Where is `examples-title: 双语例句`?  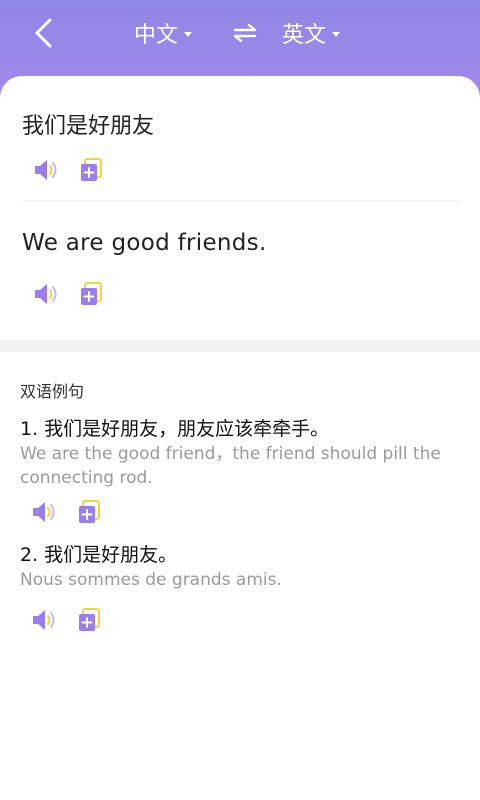
examples-title: 双语例句 is located at coordinates (52, 391).